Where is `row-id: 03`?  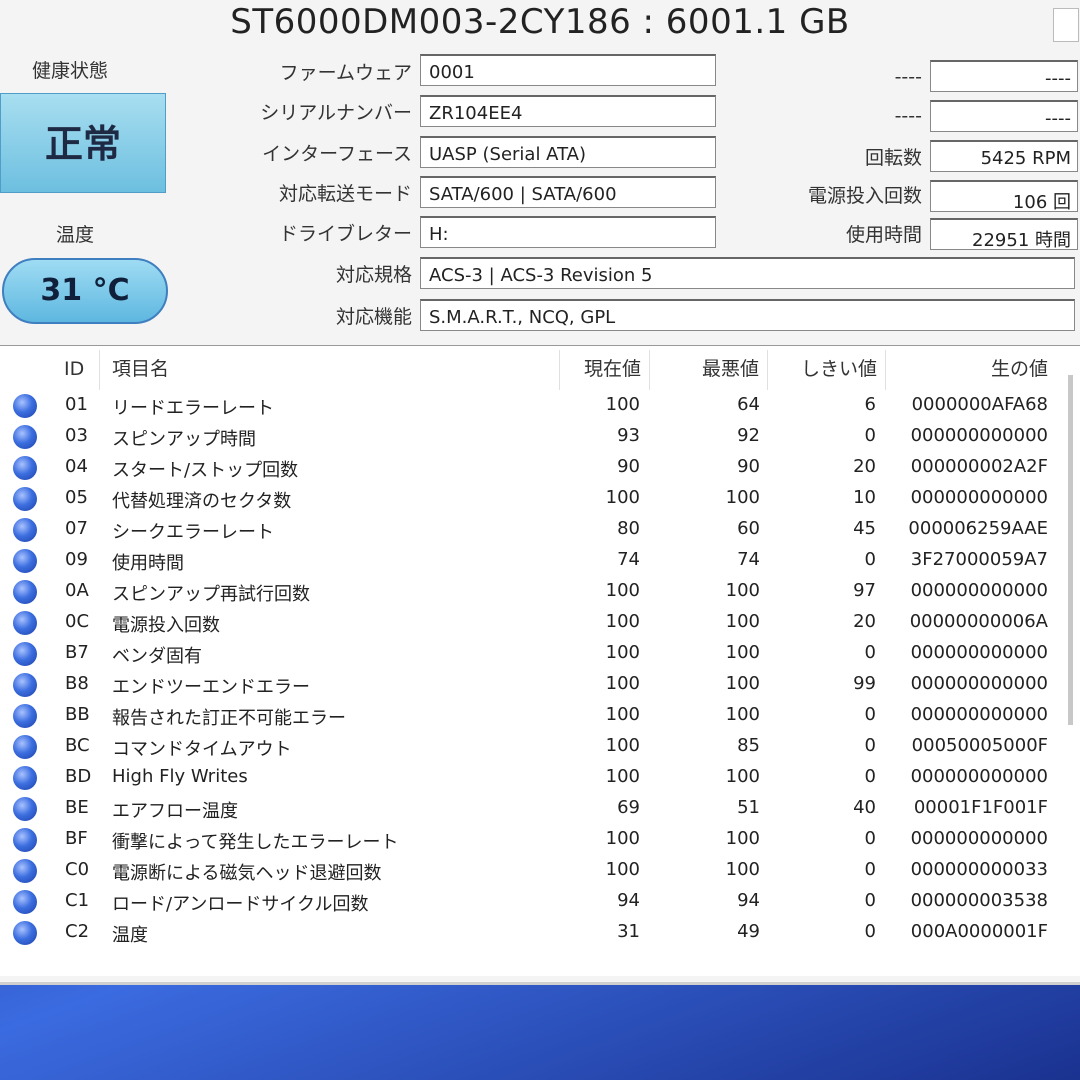
row-id: 03 is located at coordinates (76, 435).